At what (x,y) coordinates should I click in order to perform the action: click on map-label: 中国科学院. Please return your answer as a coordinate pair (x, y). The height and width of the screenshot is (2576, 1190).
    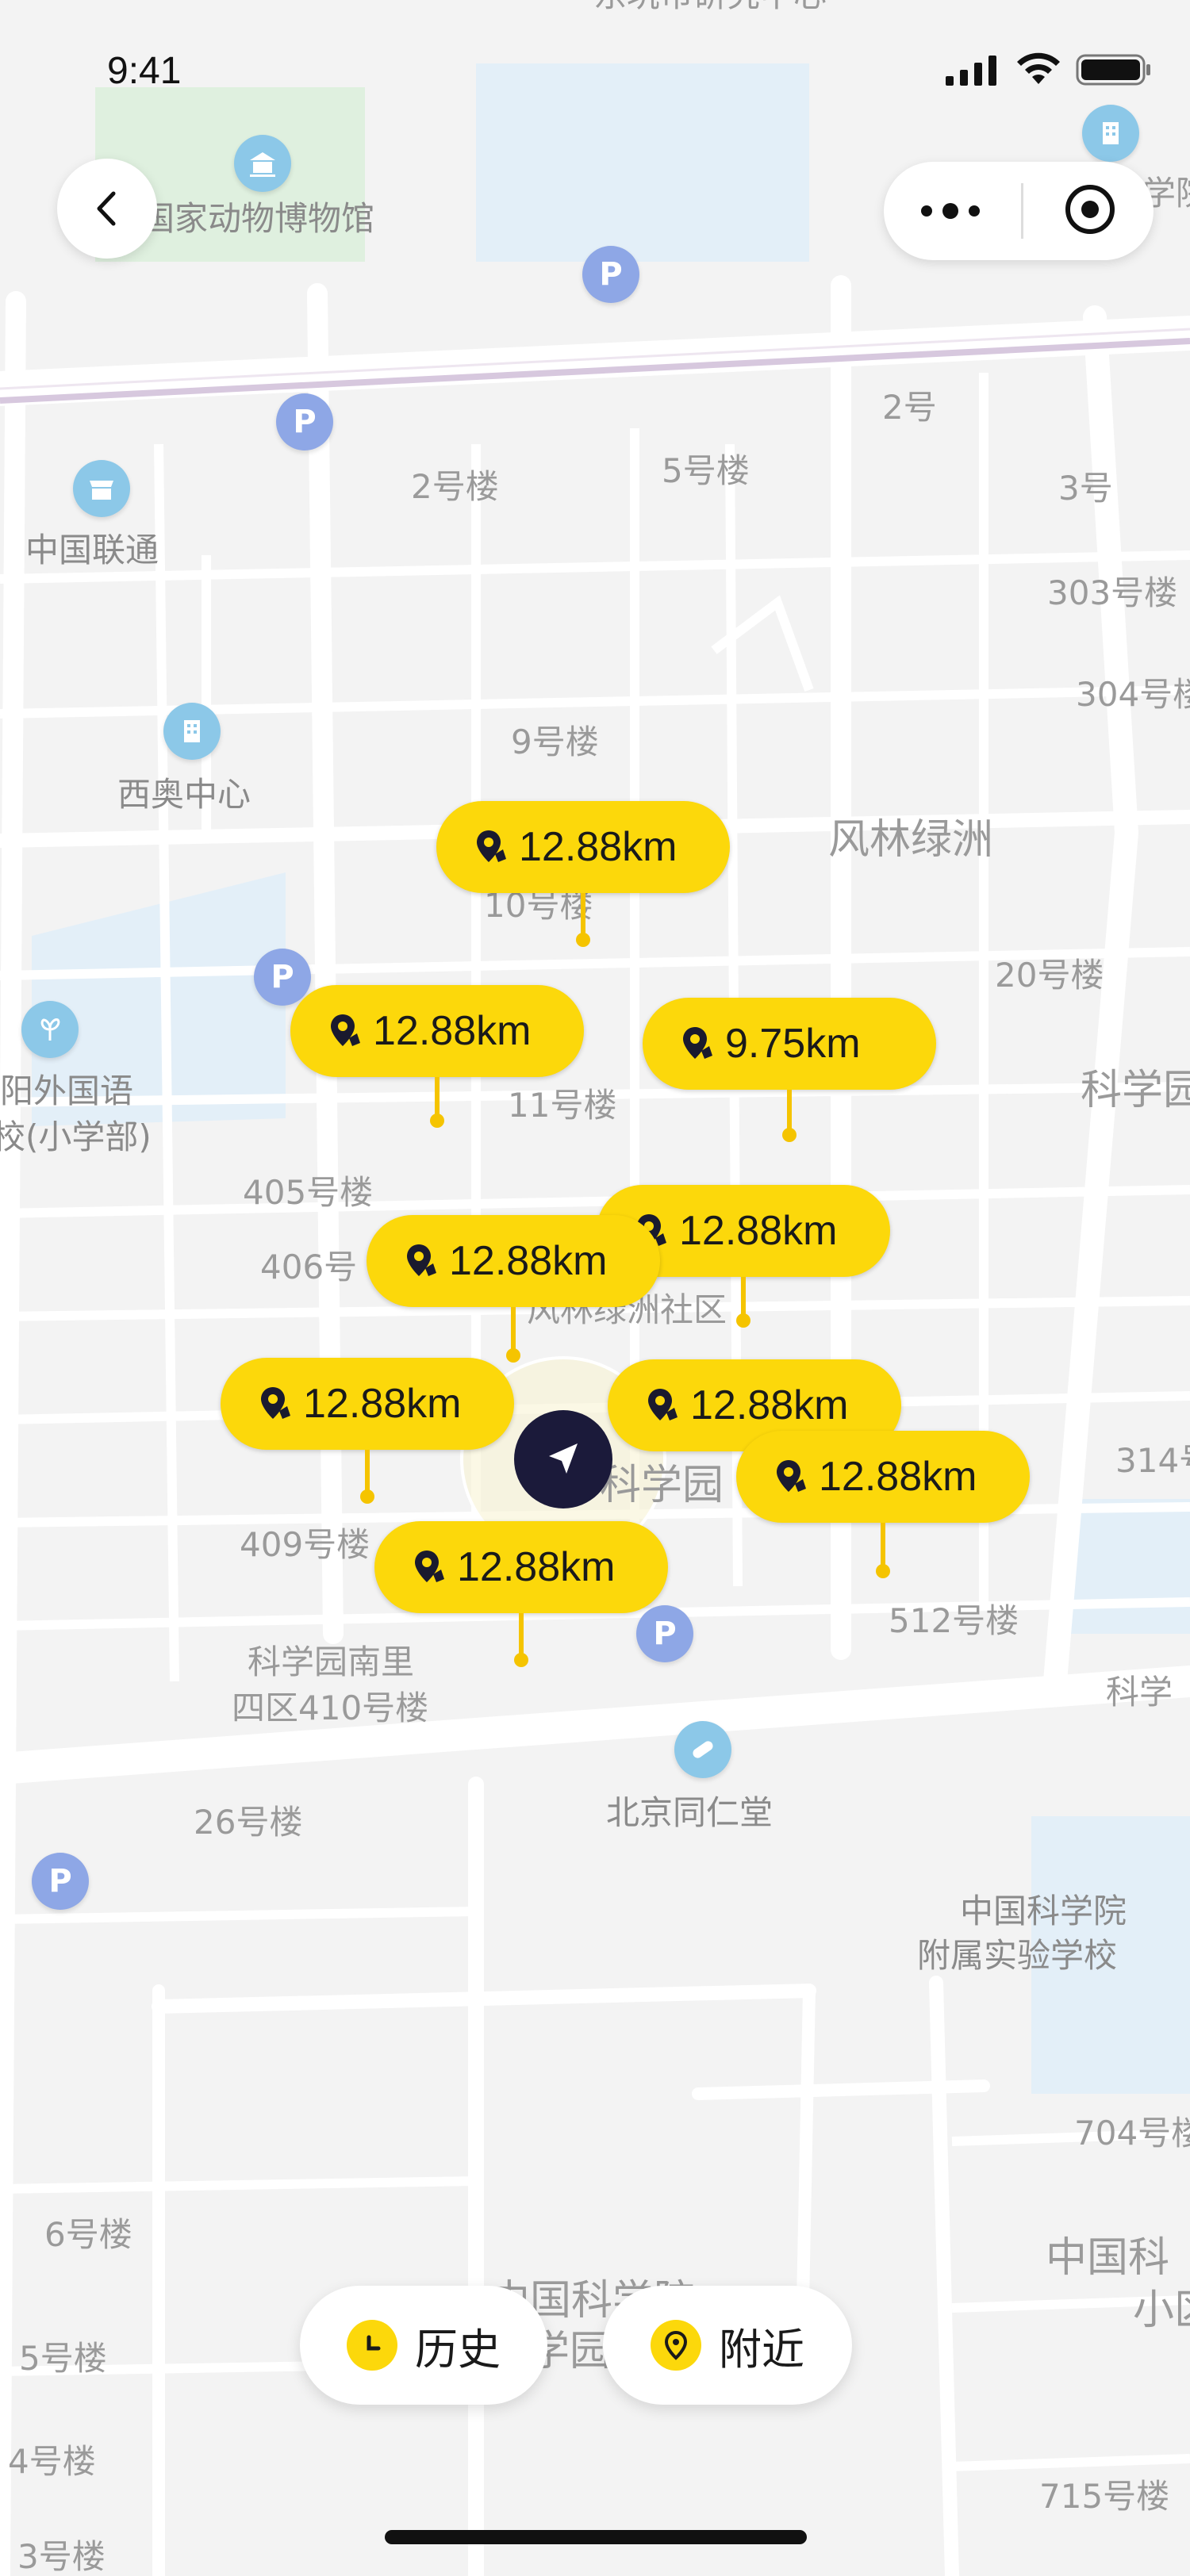
    Looking at the image, I should click on (1043, 1911).